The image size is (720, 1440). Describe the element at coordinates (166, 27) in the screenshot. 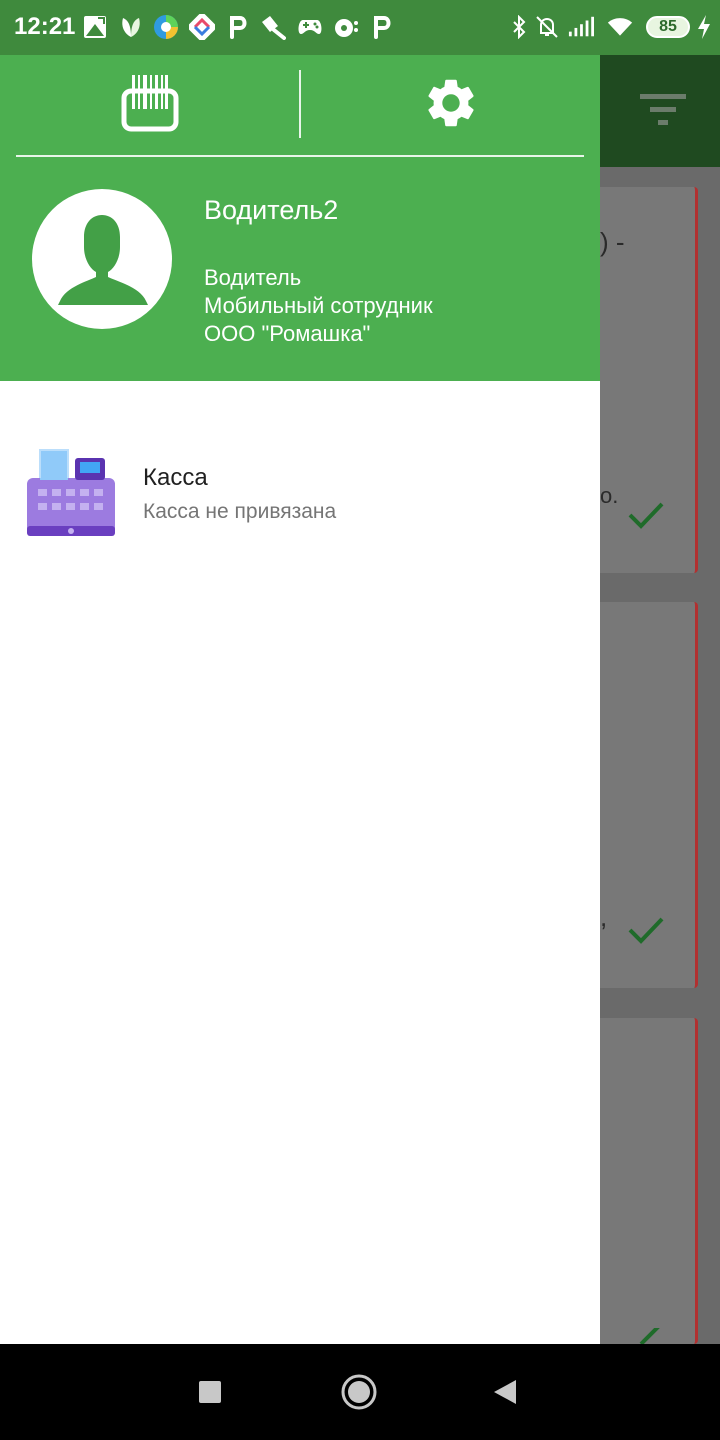

I see `edge-browser-icon` at that location.